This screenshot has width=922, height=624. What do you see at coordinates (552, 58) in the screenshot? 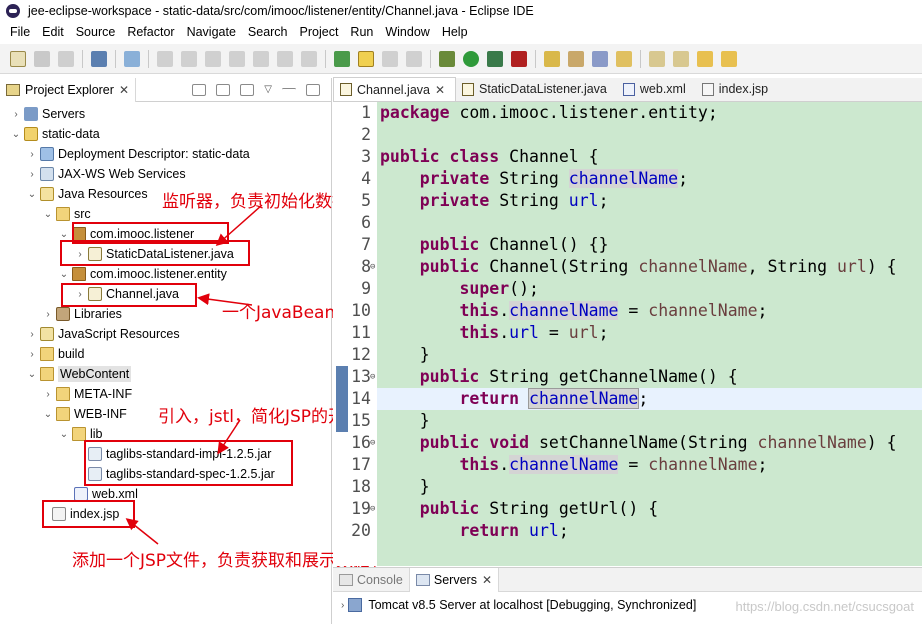
I see `open-type-icon` at bounding box center [552, 58].